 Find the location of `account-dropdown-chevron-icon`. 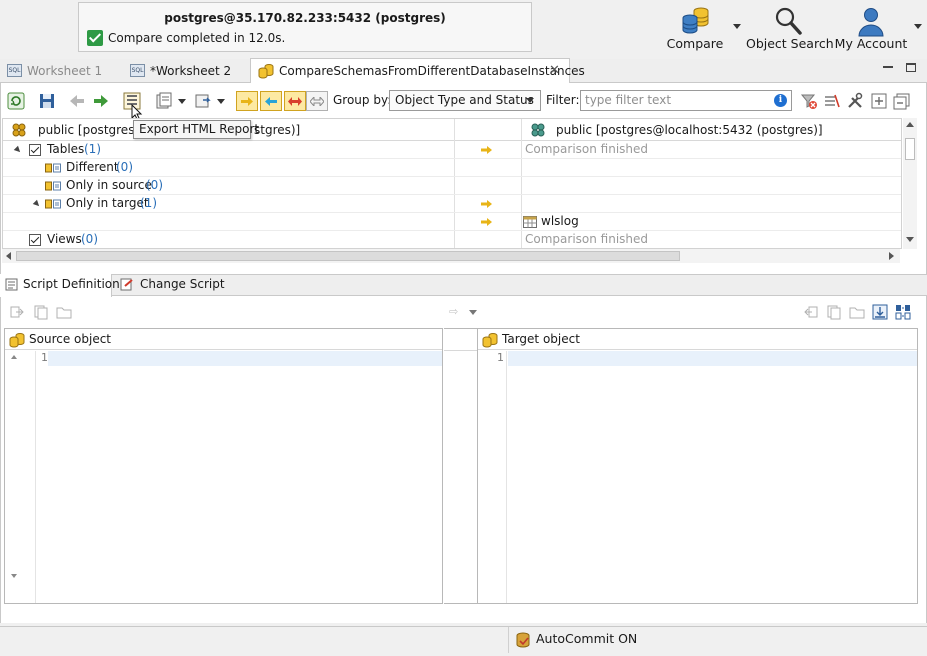

account-dropdown-chevron-icon is located at coordinates (918, 26).